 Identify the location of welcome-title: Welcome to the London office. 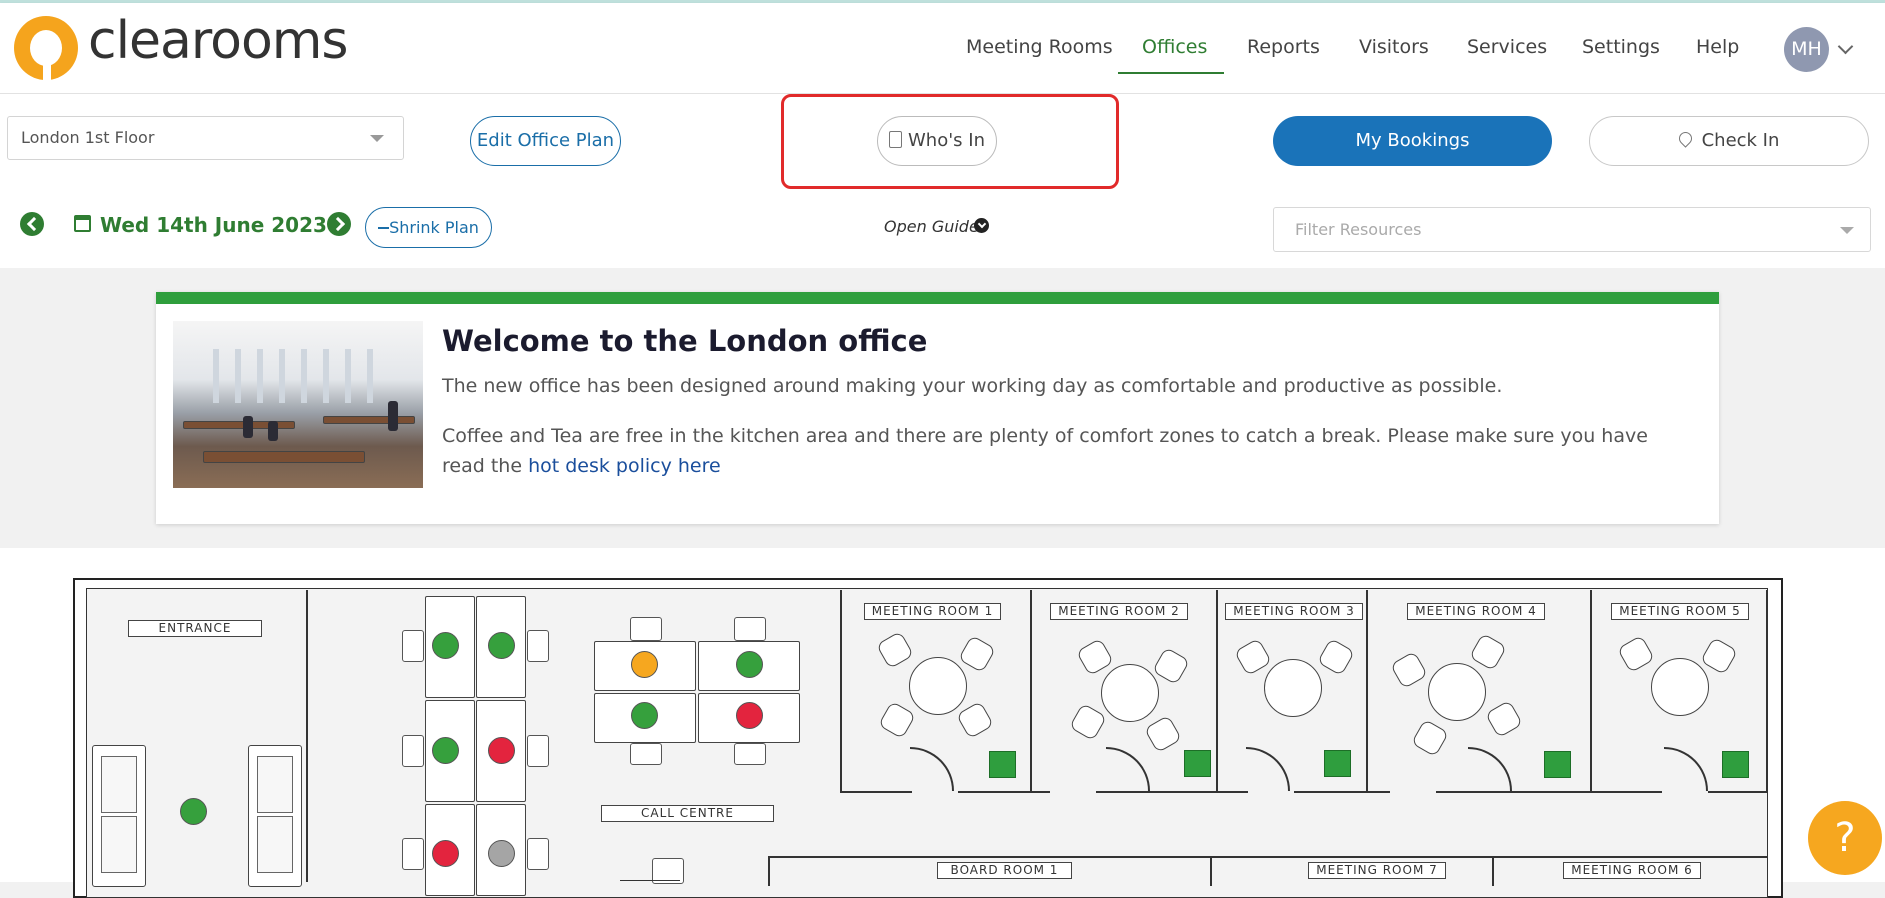
(685, 341).